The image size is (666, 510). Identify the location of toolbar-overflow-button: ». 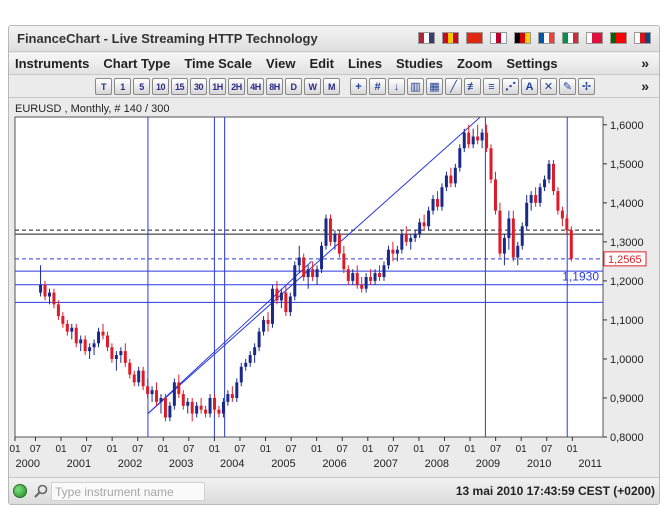
(645, 86).